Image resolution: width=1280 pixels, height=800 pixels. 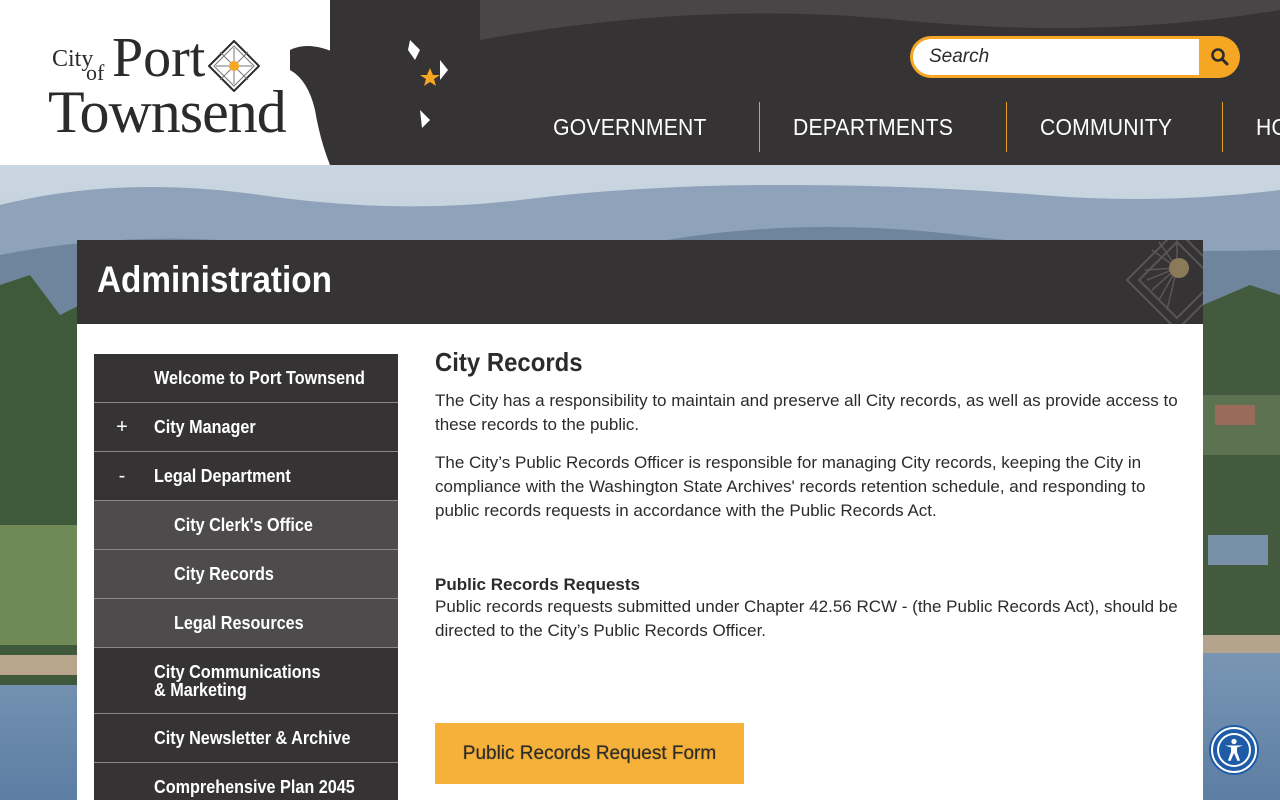 I want to click on search-input, so click(x=1056, y=57).